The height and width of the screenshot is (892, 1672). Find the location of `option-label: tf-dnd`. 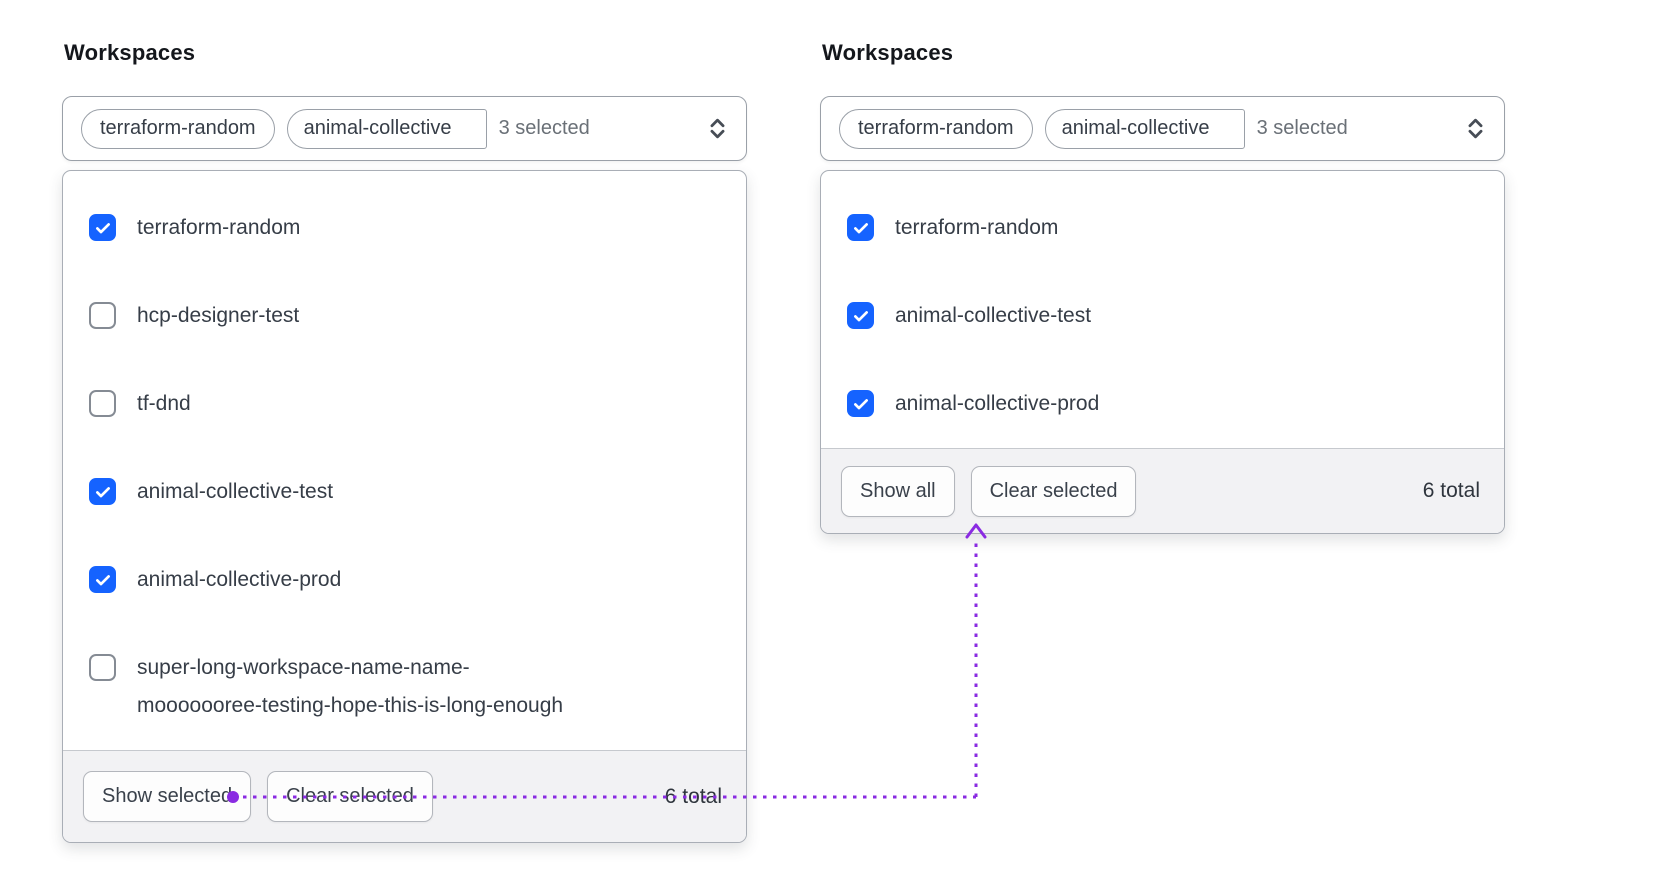

option-label: tf-dnd is located at coordinates (164, 403).